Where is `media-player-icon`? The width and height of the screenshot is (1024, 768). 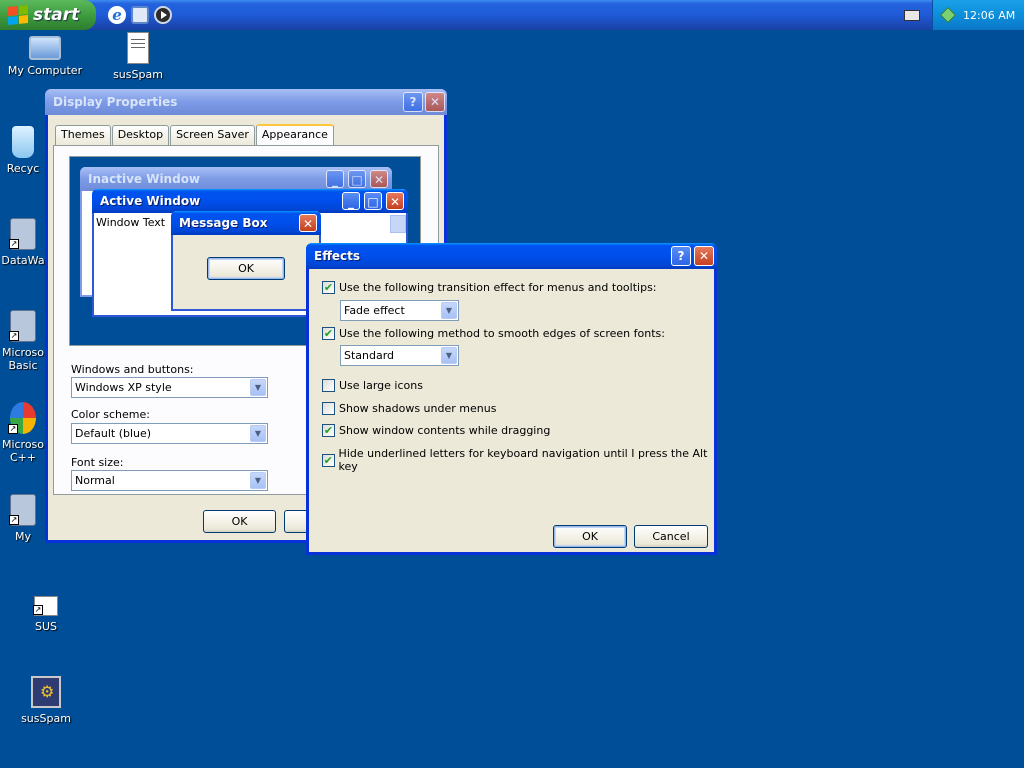 media-player-icon is located at coordinates (163, 15).